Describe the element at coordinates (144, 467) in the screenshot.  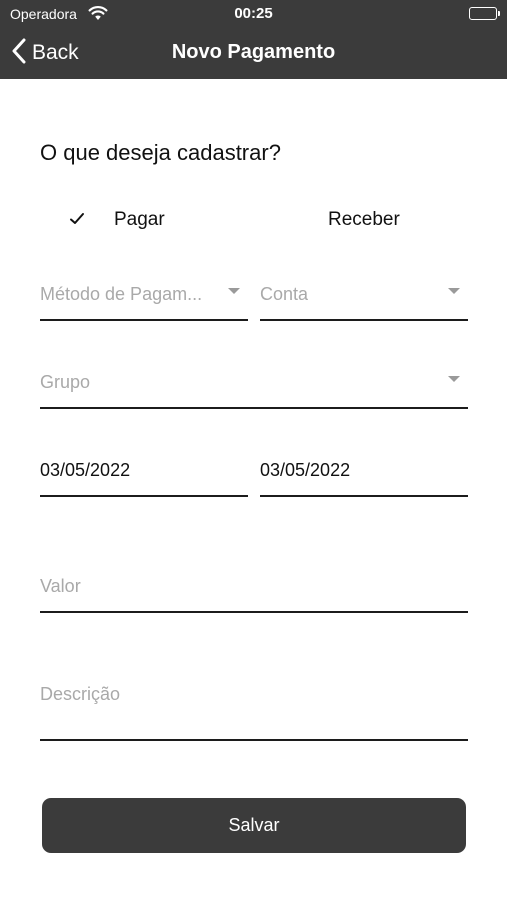
I see `date-field-1: 03/05/2022` at that location.